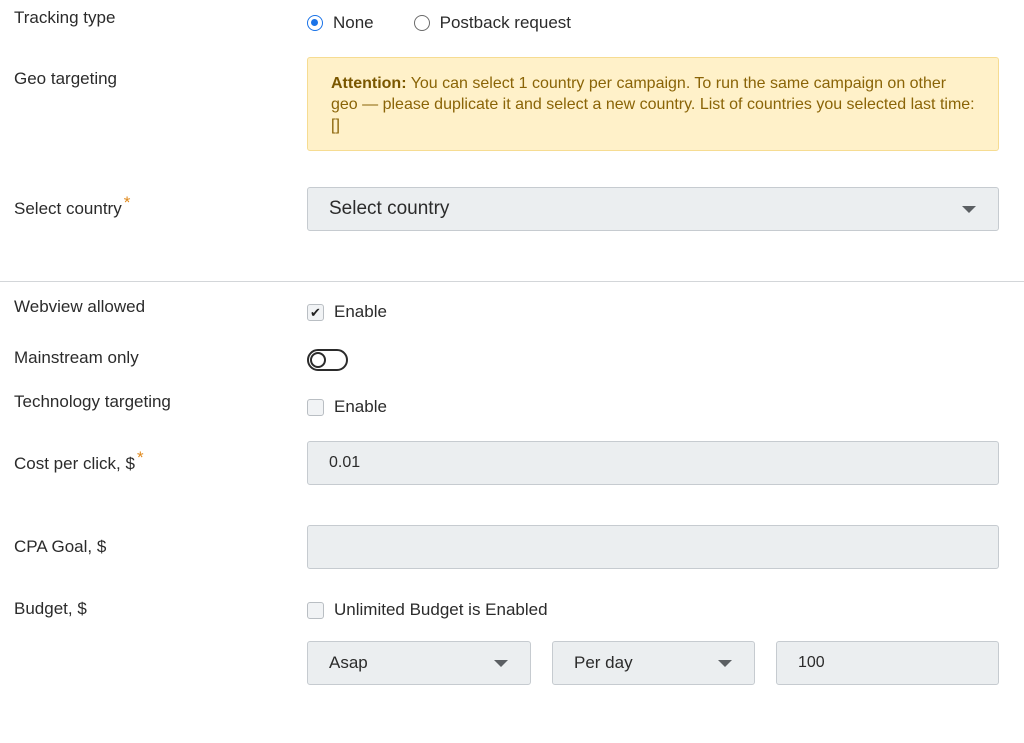 The width and height of the screenshot is (1024, 743). Describe the element at coordinates (441, 609) in the screenshot. I see `unlimited-budget-label: Unlimited Budget is Enabled` at that location.